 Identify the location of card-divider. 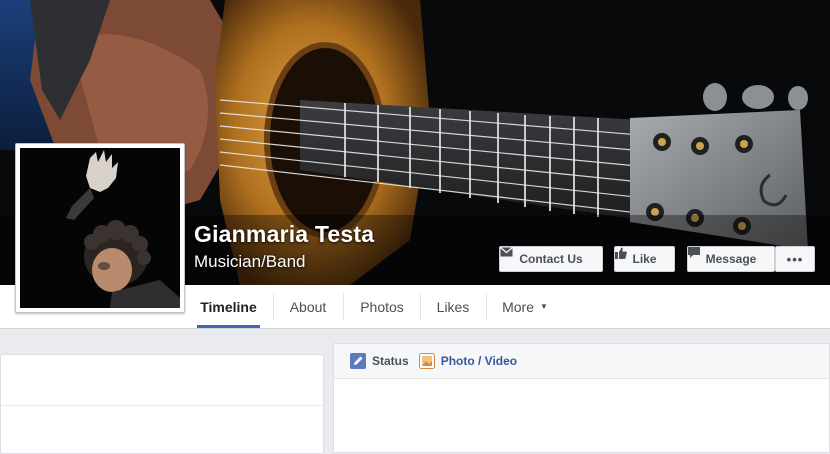
(162, 405).